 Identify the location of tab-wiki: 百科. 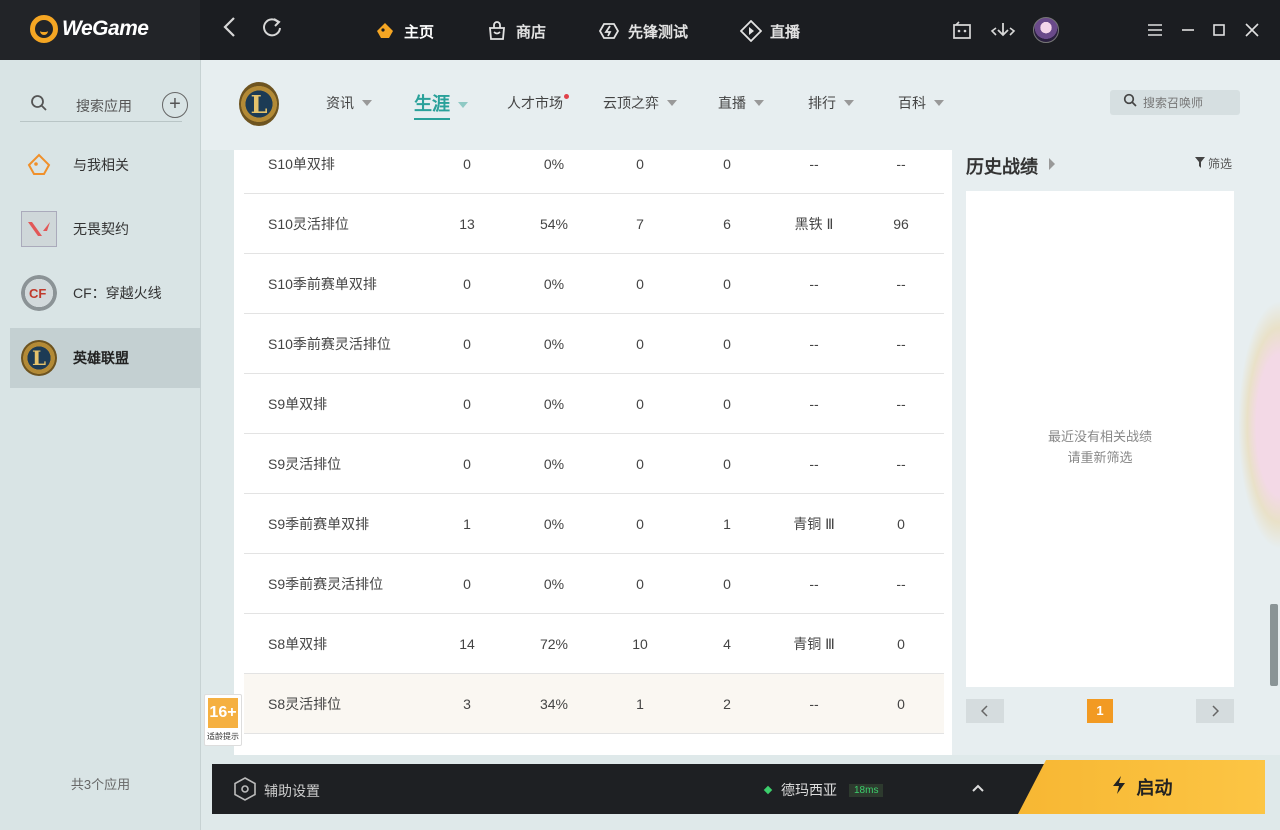
(921, 103).